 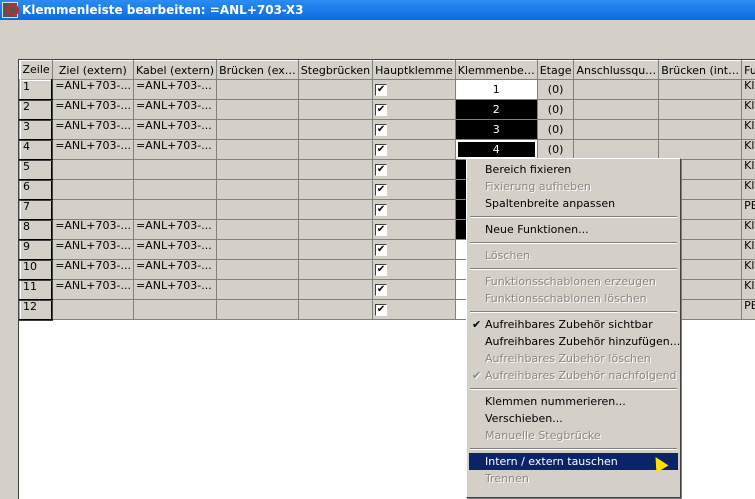 I want to click on table-row: 1=ANL+703-...=ANL+703-...✔1(0)Klemm, so click(x=387, y=89).